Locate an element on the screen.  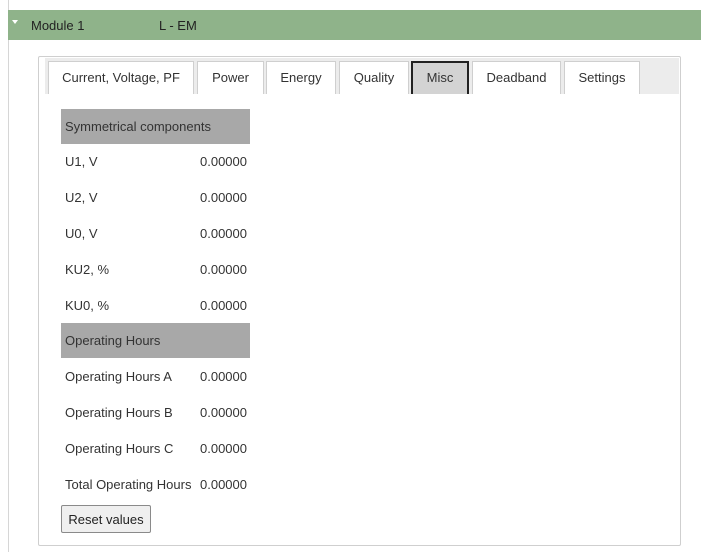
row-value-hours-a: 0.00000 is located at coordinates (223, 376).